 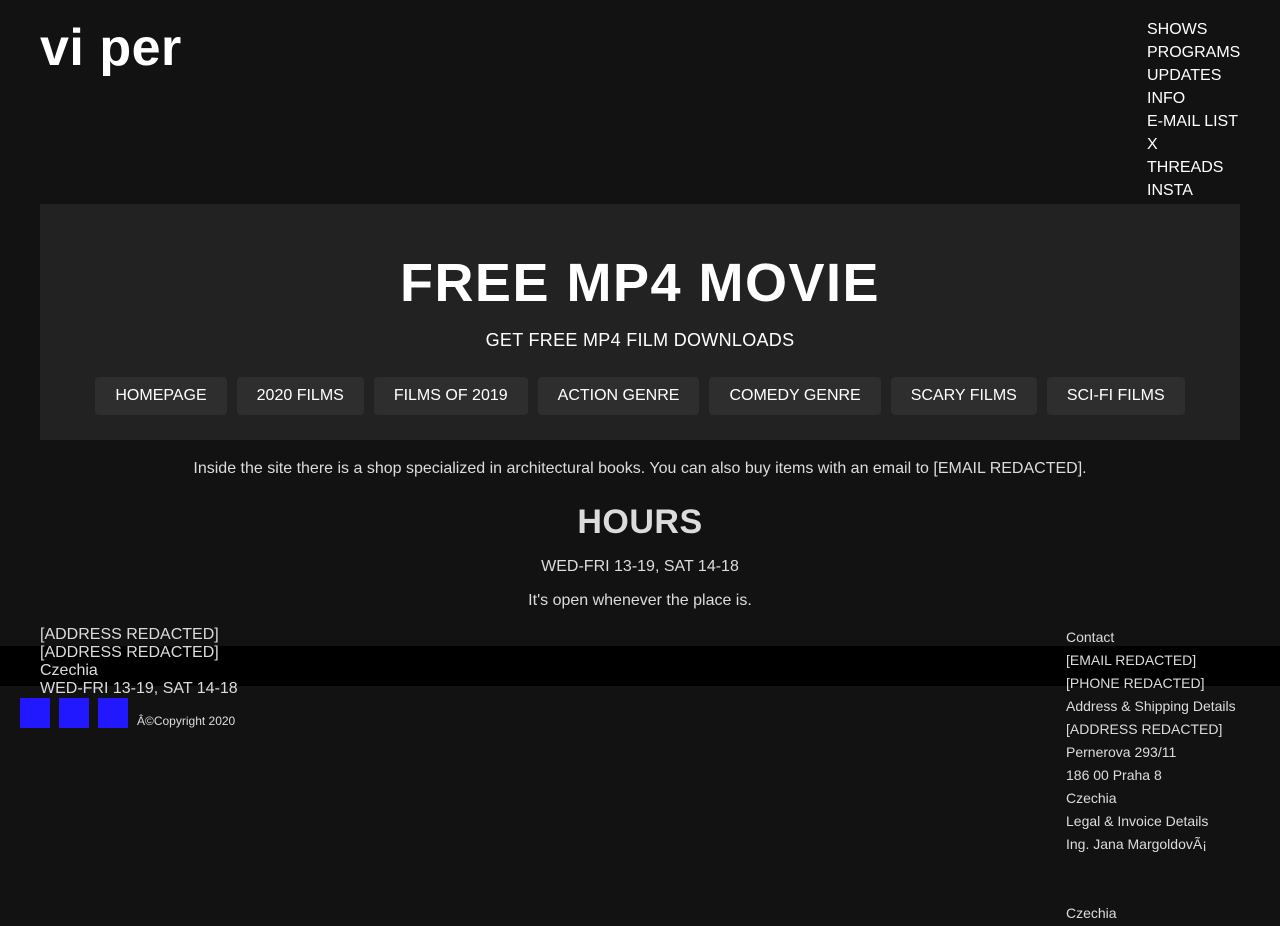 What do you see at coordinates (1193, 98) in the screenshot?
I see `nav-info: INFO` at bounding box center [1193, 98].